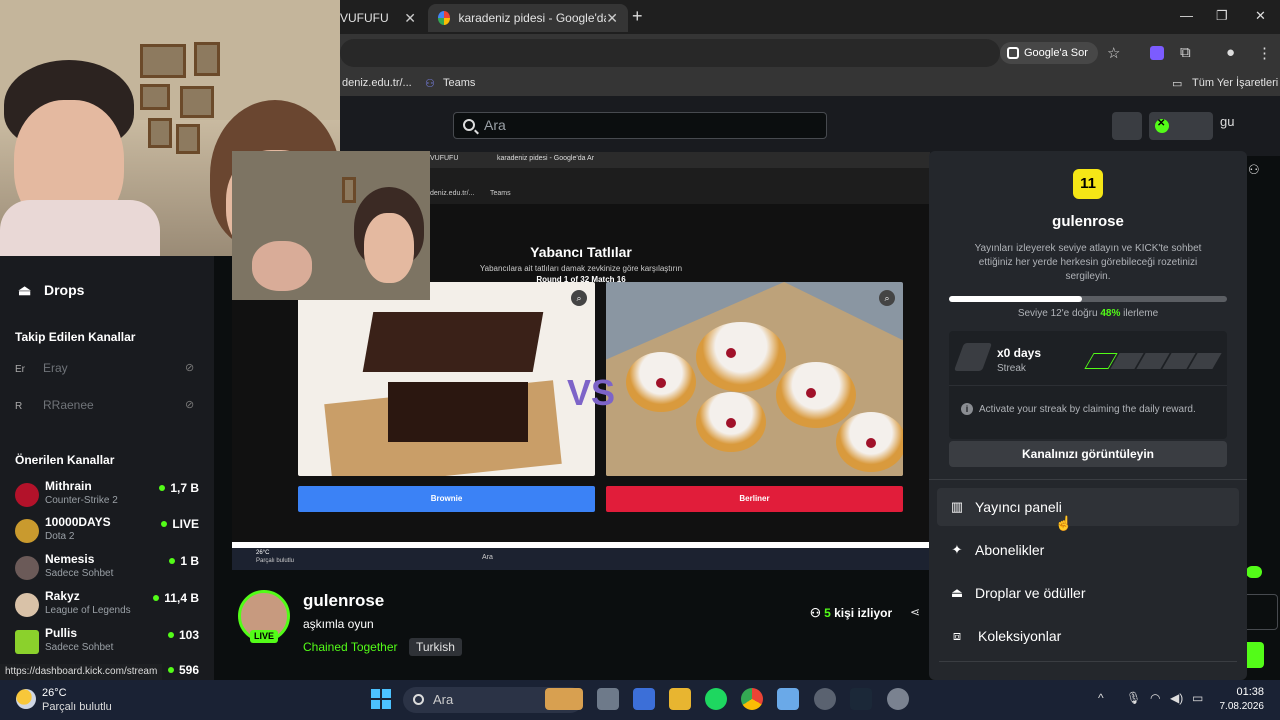  I want to click on inner-tab-title: VUFUFU, so click(444, 158).